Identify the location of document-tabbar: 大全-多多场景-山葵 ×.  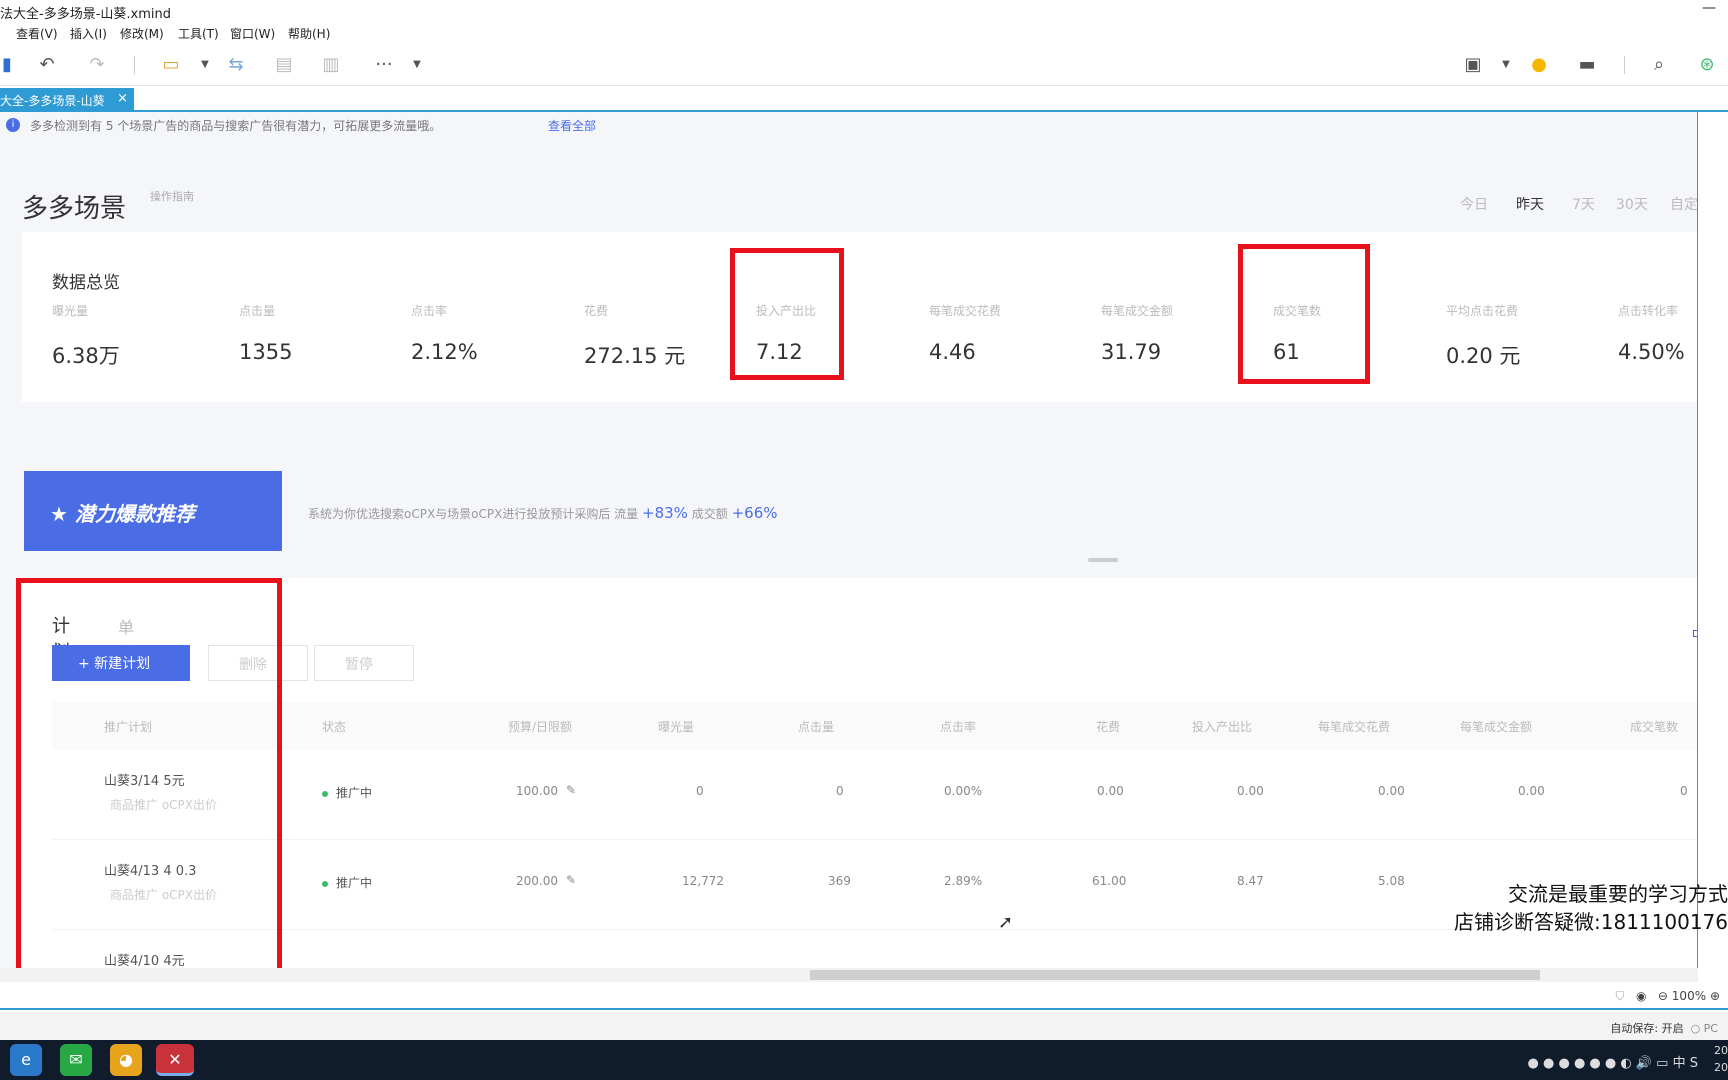
(864, 100).